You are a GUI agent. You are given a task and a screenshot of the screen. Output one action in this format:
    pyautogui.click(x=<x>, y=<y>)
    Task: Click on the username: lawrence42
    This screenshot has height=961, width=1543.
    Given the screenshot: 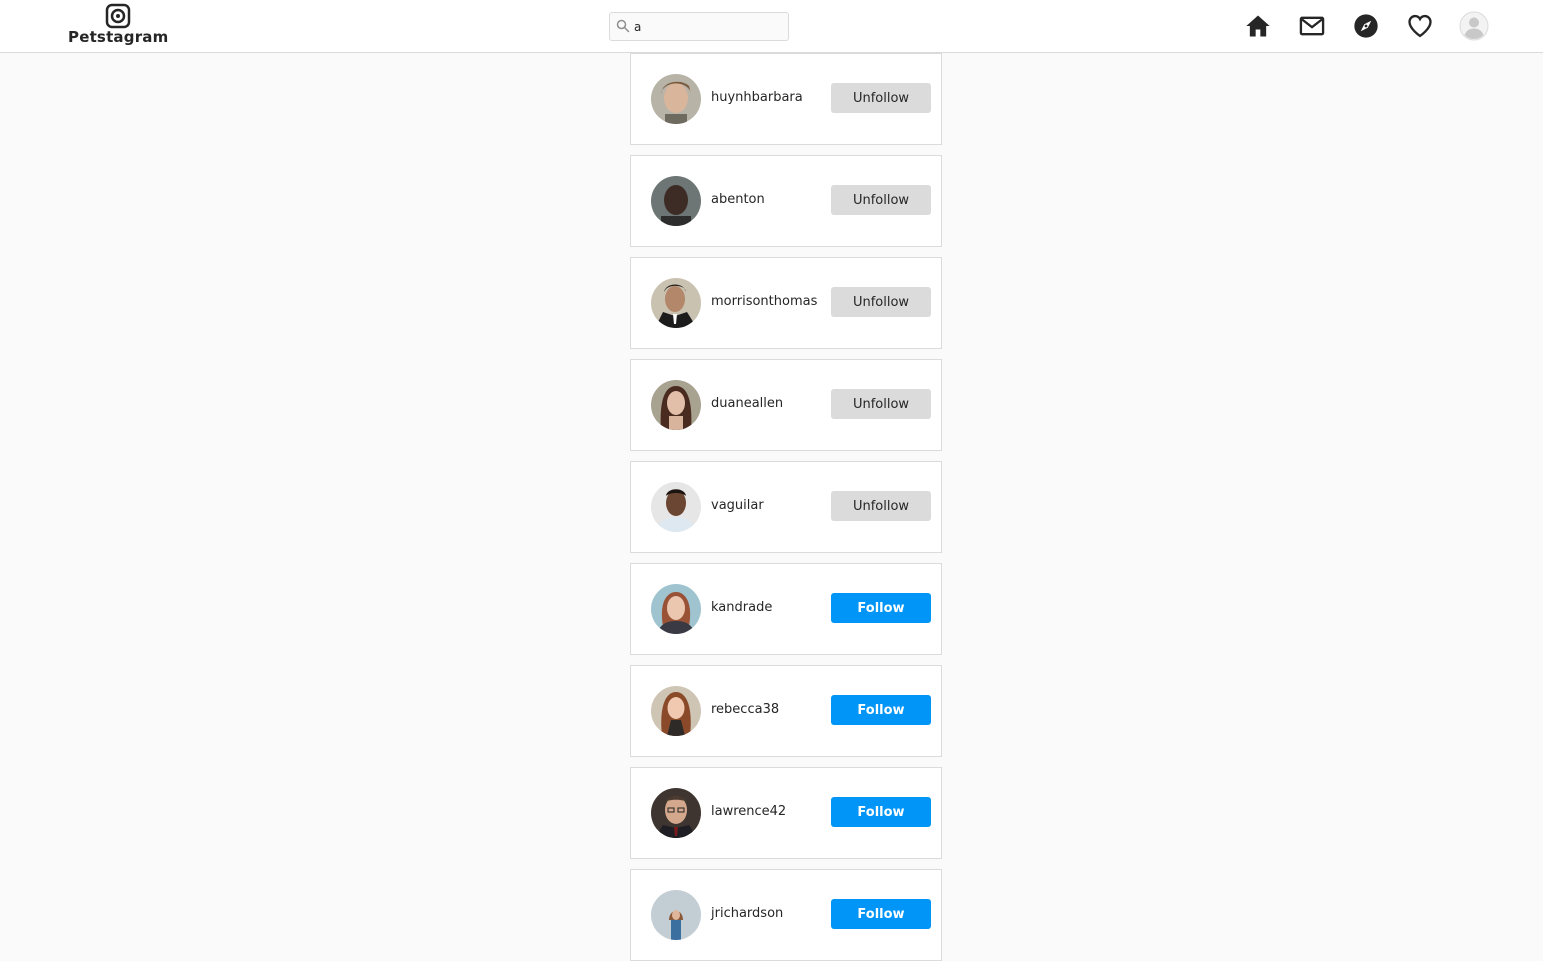 What is the action you would take?
    pyautogui.click(x=748, y=811)
    